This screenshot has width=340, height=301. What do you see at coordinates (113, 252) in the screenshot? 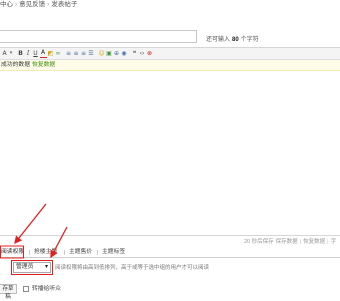
I see `tab-thread-tags: 主题标签` at bounding box center [113, 252].